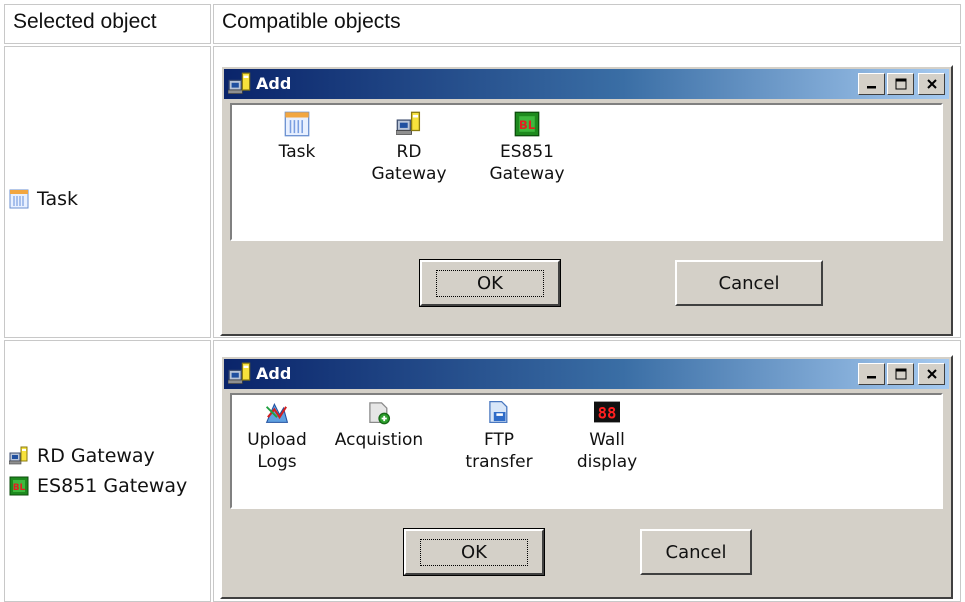  What do you see at coordinates (499, 412) in the screenshot?
I see `ftp-transfer-icon` at bounding box center [499, 412].